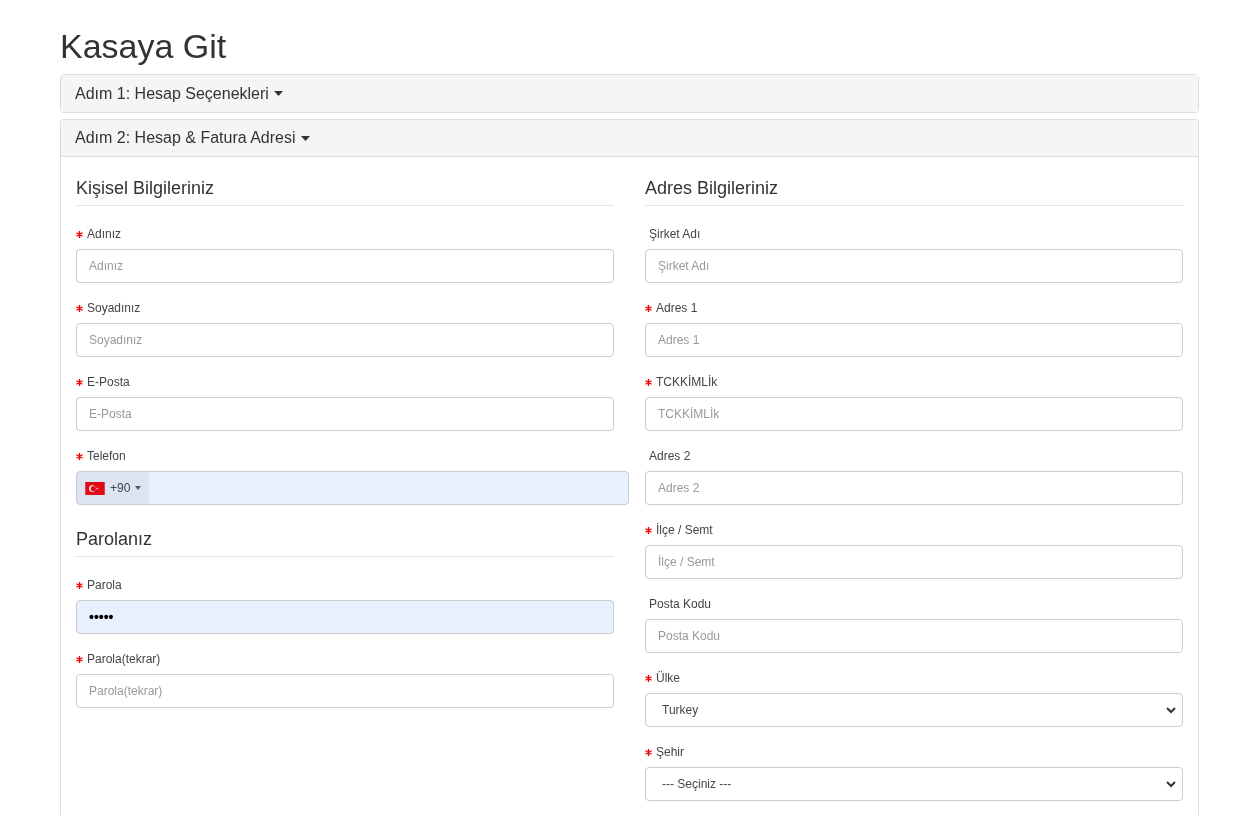 The width and height of the screenshot is (1244, 815). What do you see at coordinates (712, 188) in the screenshot?
I see `section-heading: Adres Bilgileriniz` at bounding box center [712, 188].